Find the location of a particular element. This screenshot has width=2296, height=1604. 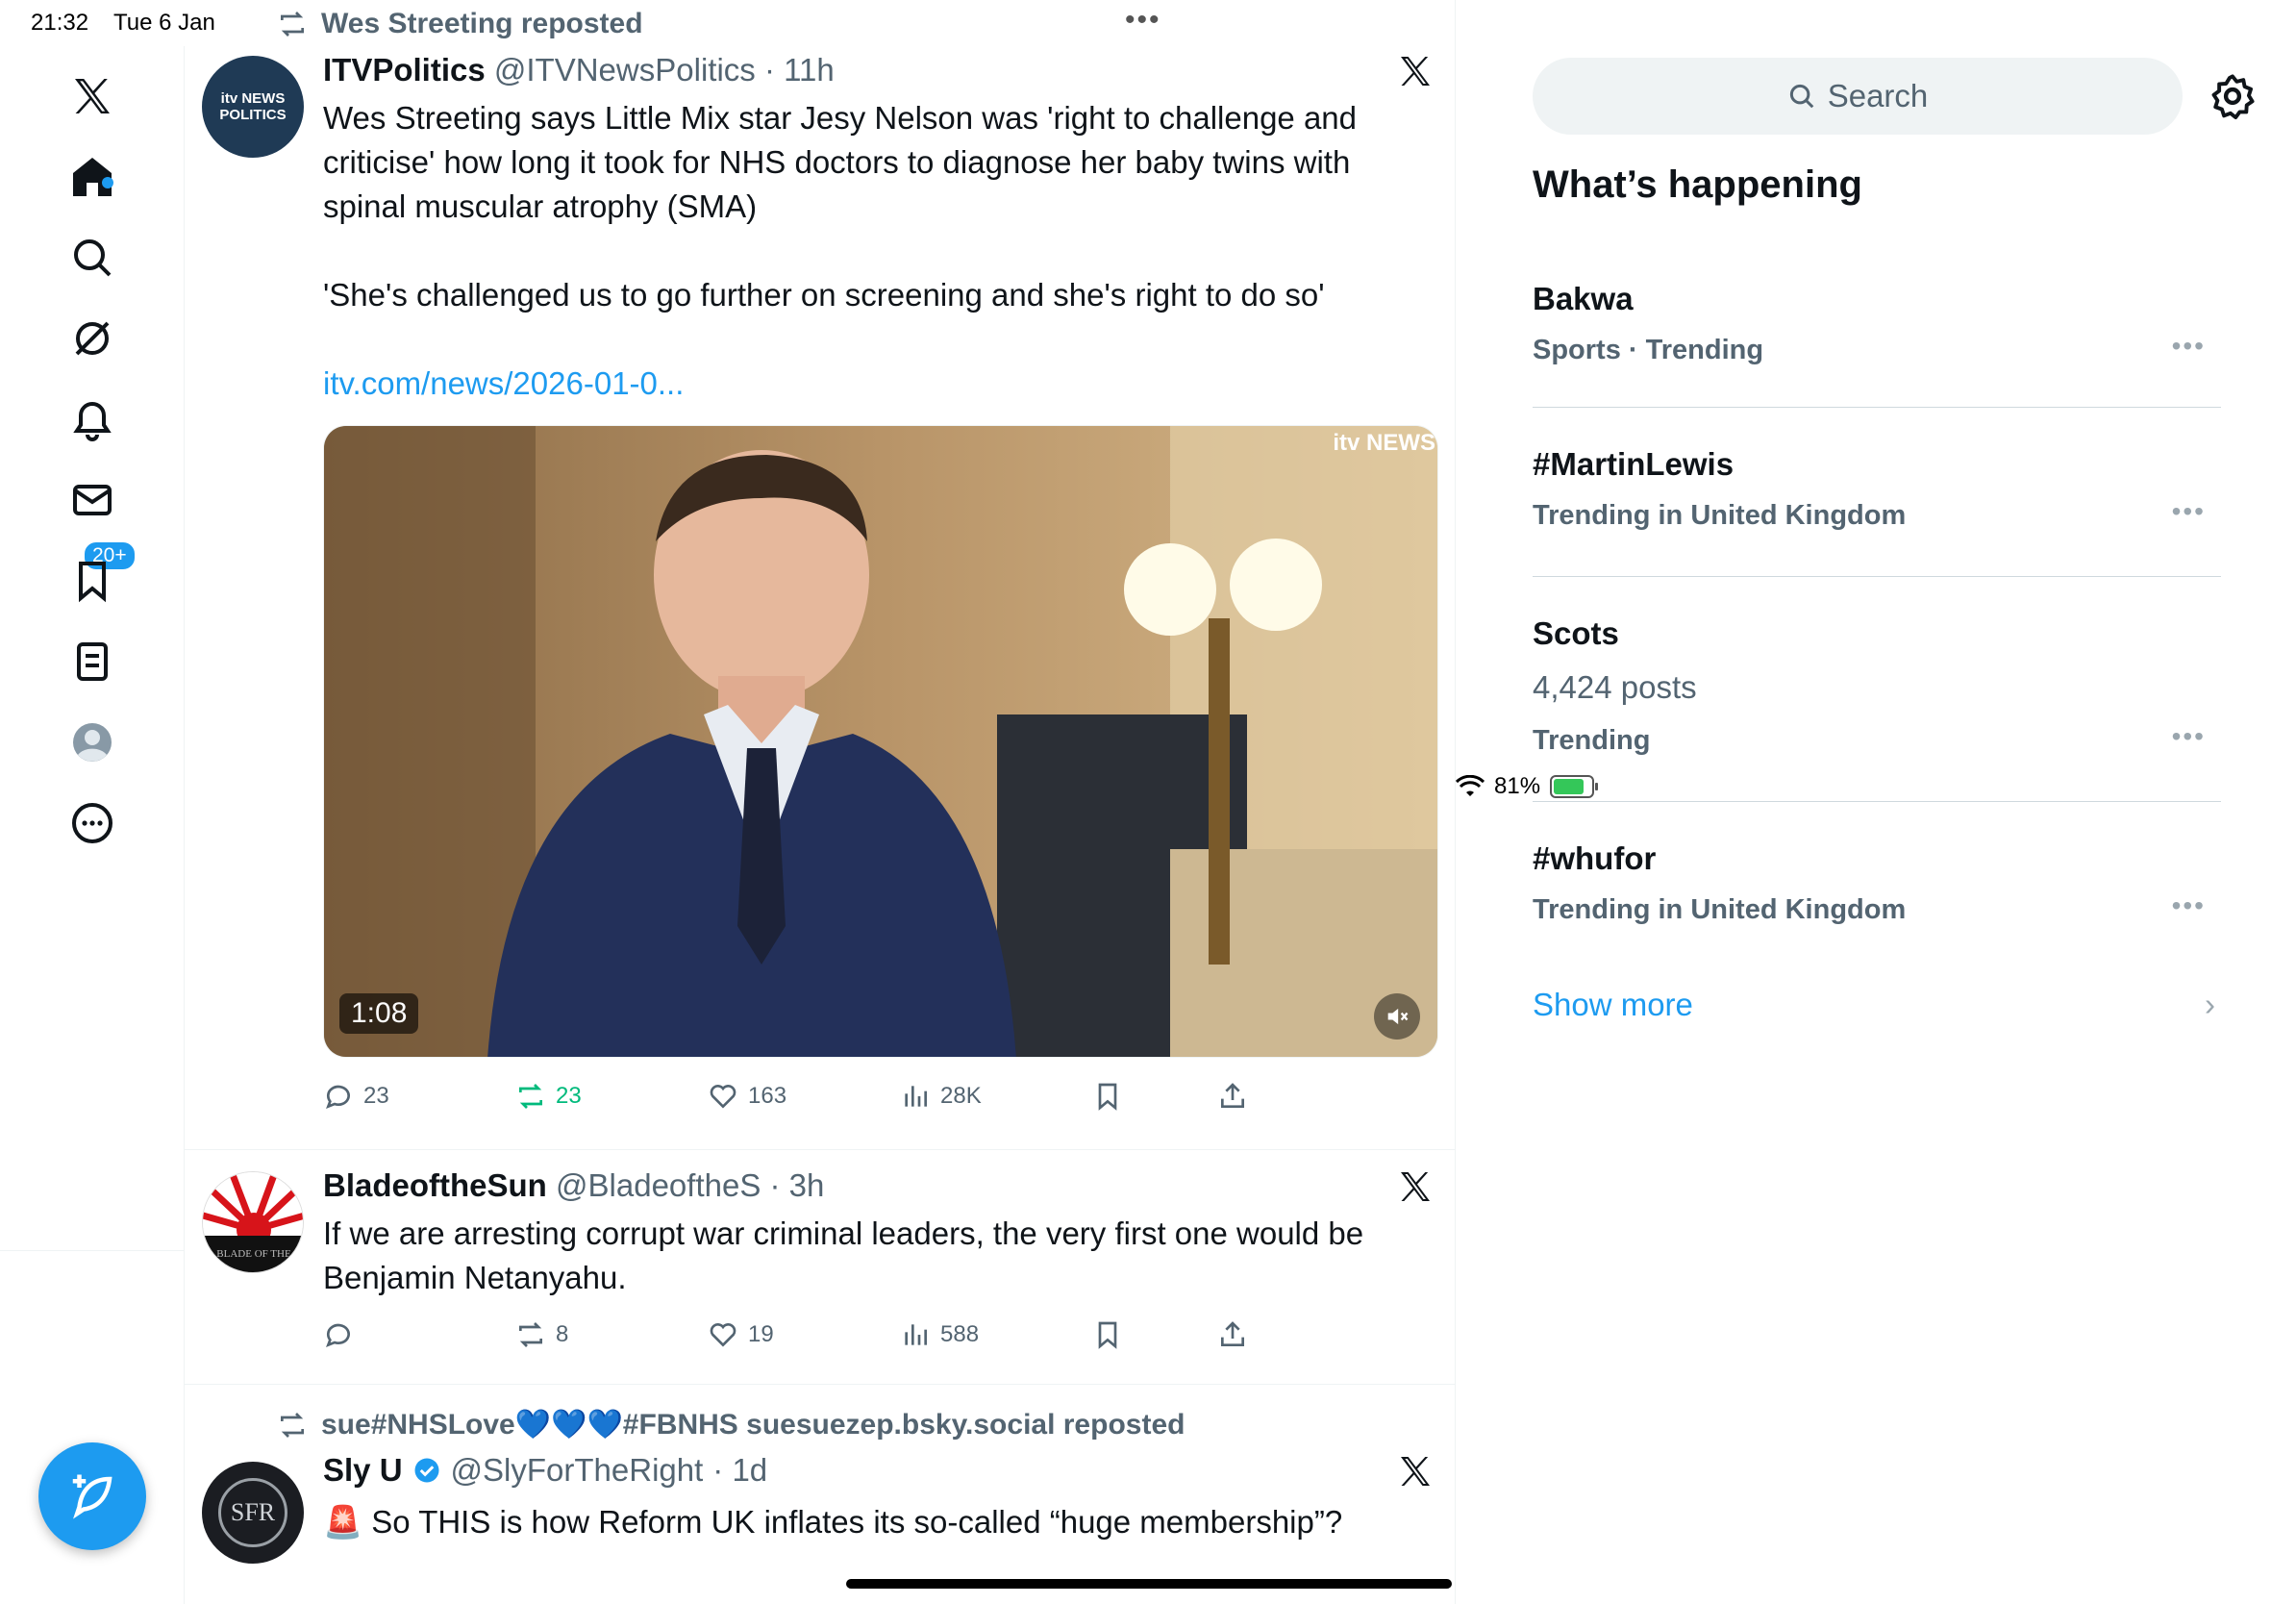

section-title: What’s happening is located at coordinates (1697, 184).